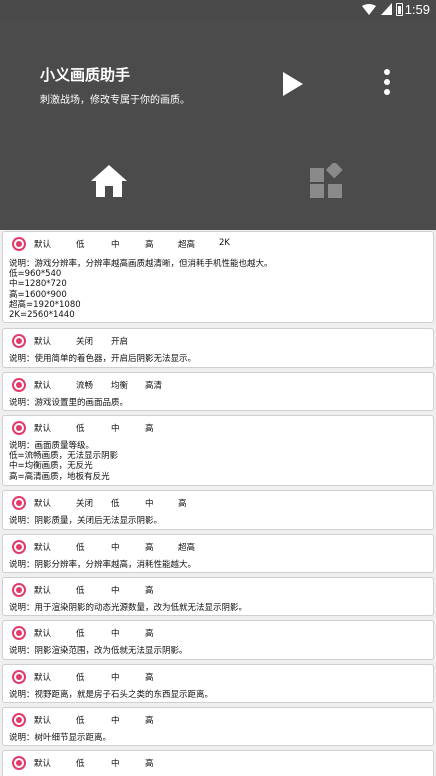 The width and height of the screenshot is (436, 776). Describe the element at coordinates (98, 651) in the screenshot. I see `setting-description: 说明：阴影渲染范围，改为低就无法显示阴影。` at that location.